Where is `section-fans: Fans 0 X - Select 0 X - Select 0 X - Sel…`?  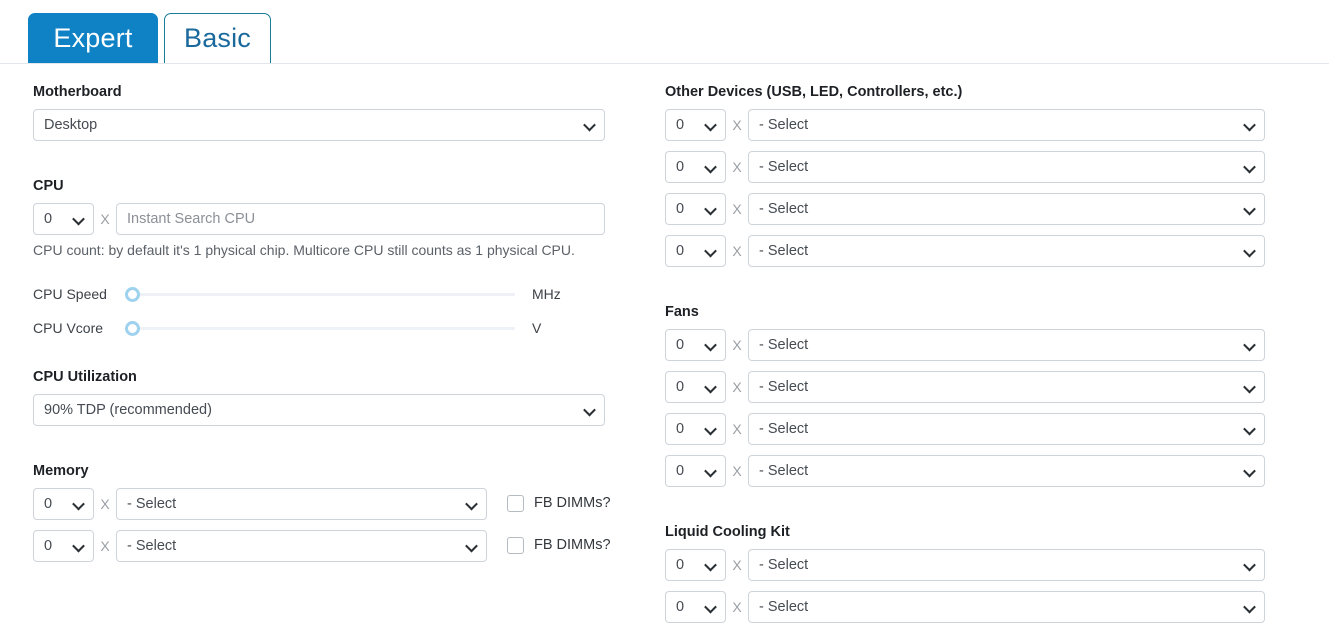
section-fans: Fans 0 X - Select 0 X - Select 0 X - Sel… is located at coordinates (965, 396).